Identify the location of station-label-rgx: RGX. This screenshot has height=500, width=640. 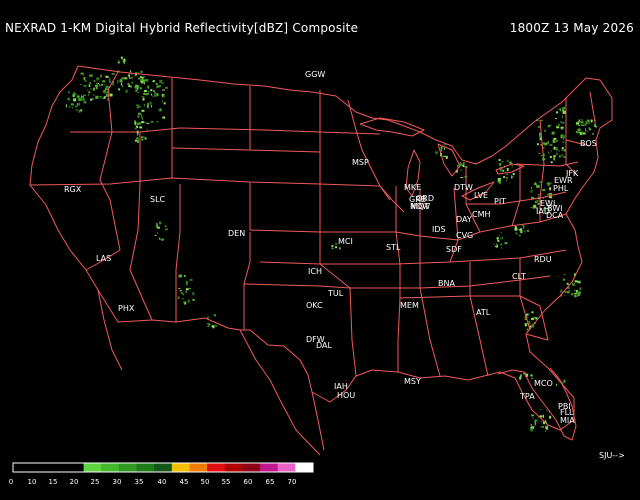
(73, 189).